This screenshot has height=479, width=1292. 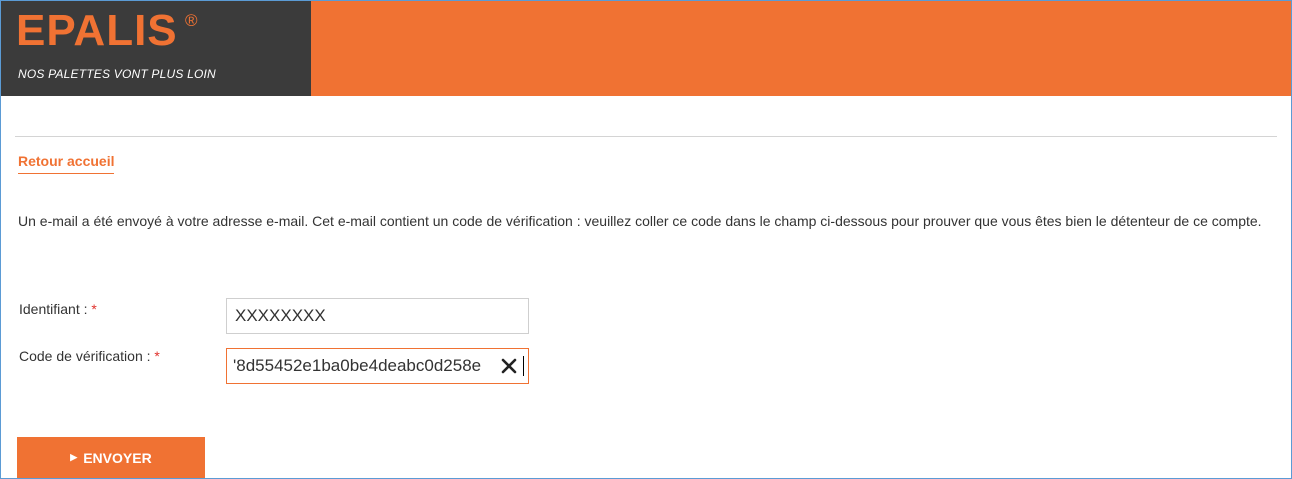 I want to click on username-value: XXXXXXXX, so click(x=280, y=315).